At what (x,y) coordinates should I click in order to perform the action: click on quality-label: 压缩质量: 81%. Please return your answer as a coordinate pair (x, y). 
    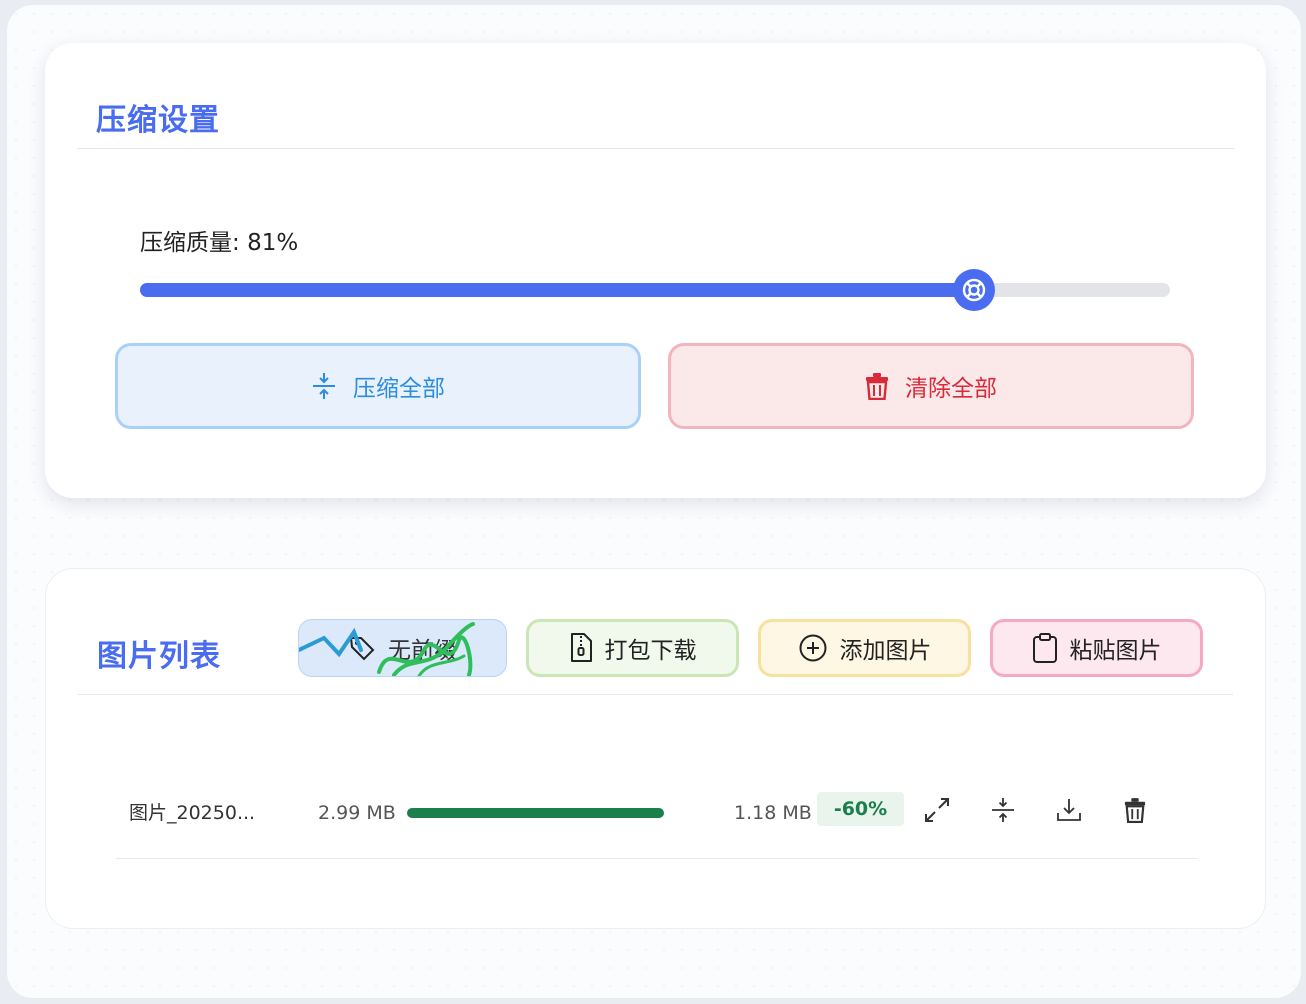
    Looking at the image, I should click on (219, 243).